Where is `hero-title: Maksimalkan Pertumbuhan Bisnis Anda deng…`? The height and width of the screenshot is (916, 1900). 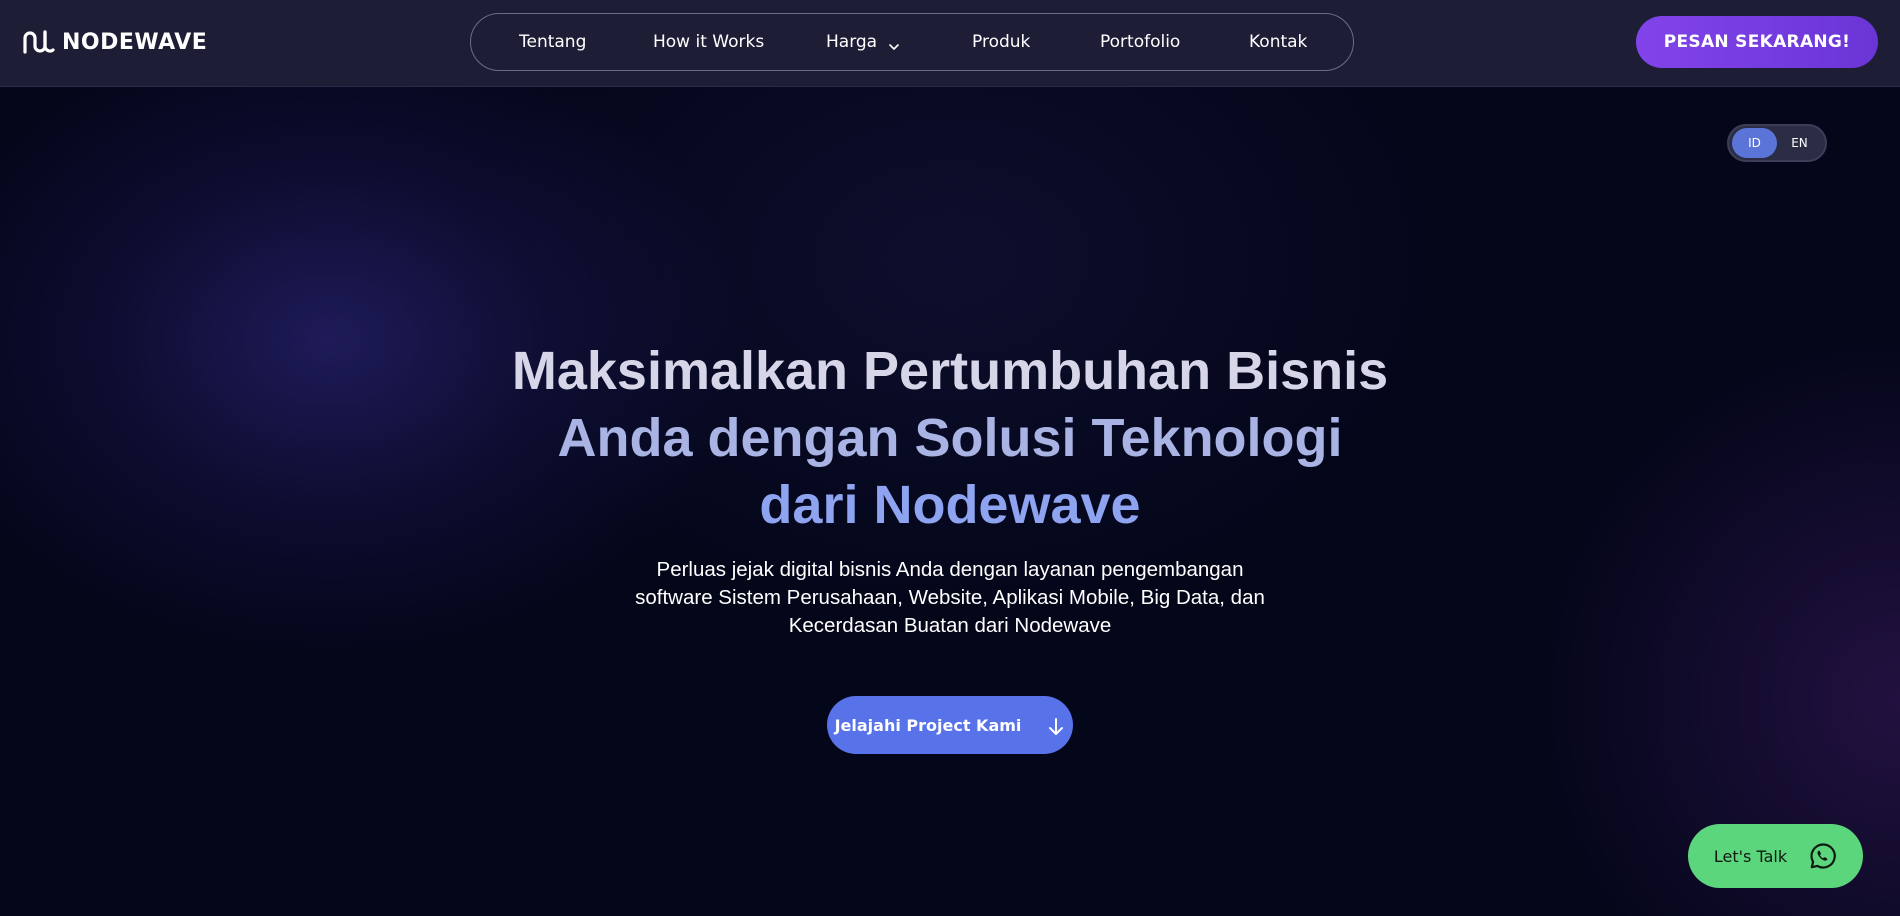 hero-title: Maksimalkan Pertumbuhan Bisnis Anda deng… is located at coordinates (950, 438).